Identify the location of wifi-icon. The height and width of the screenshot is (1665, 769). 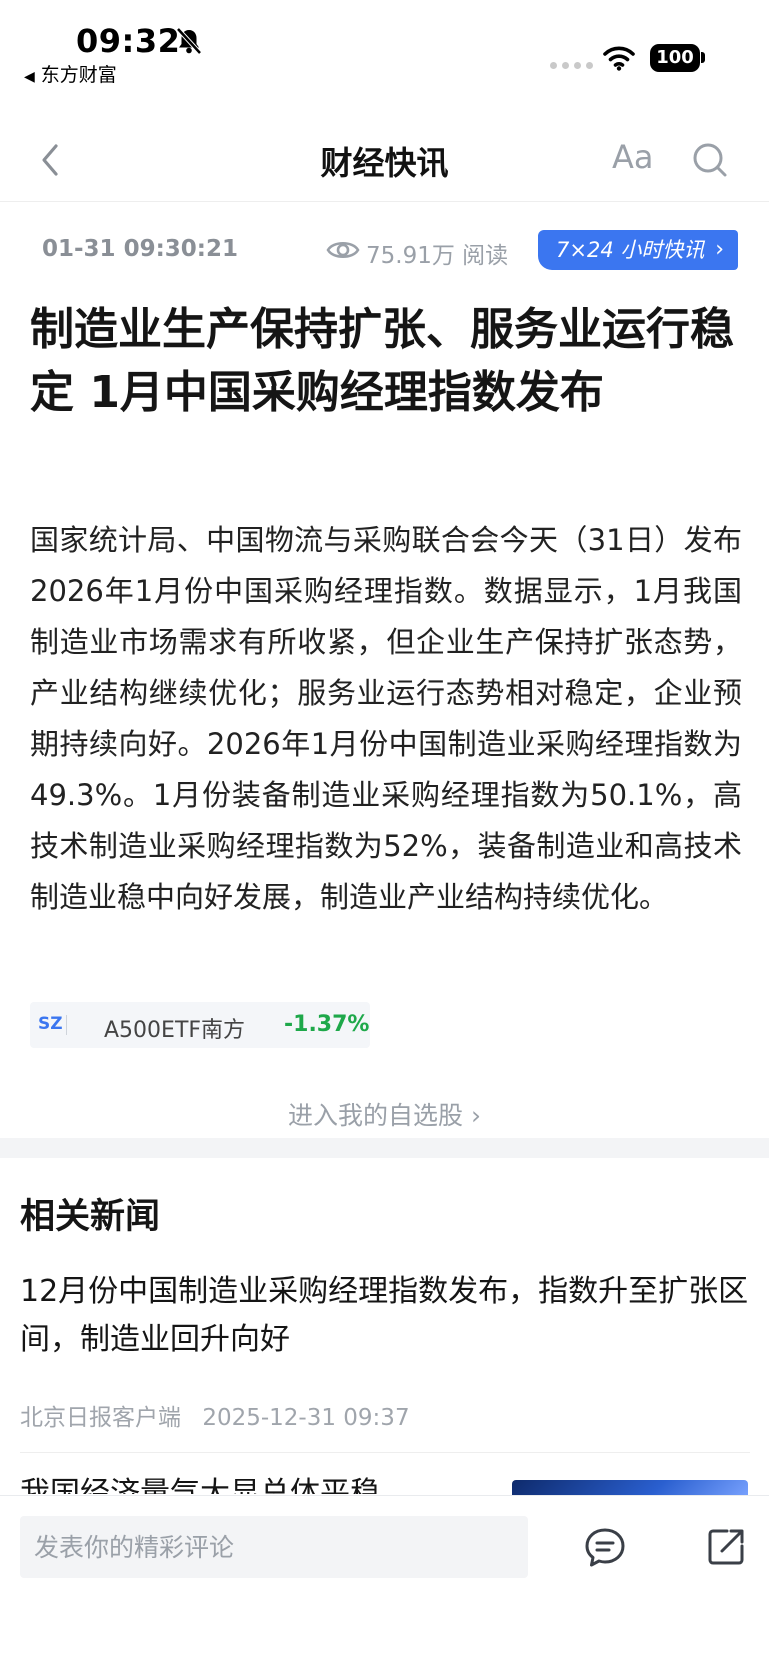
(619, 58).